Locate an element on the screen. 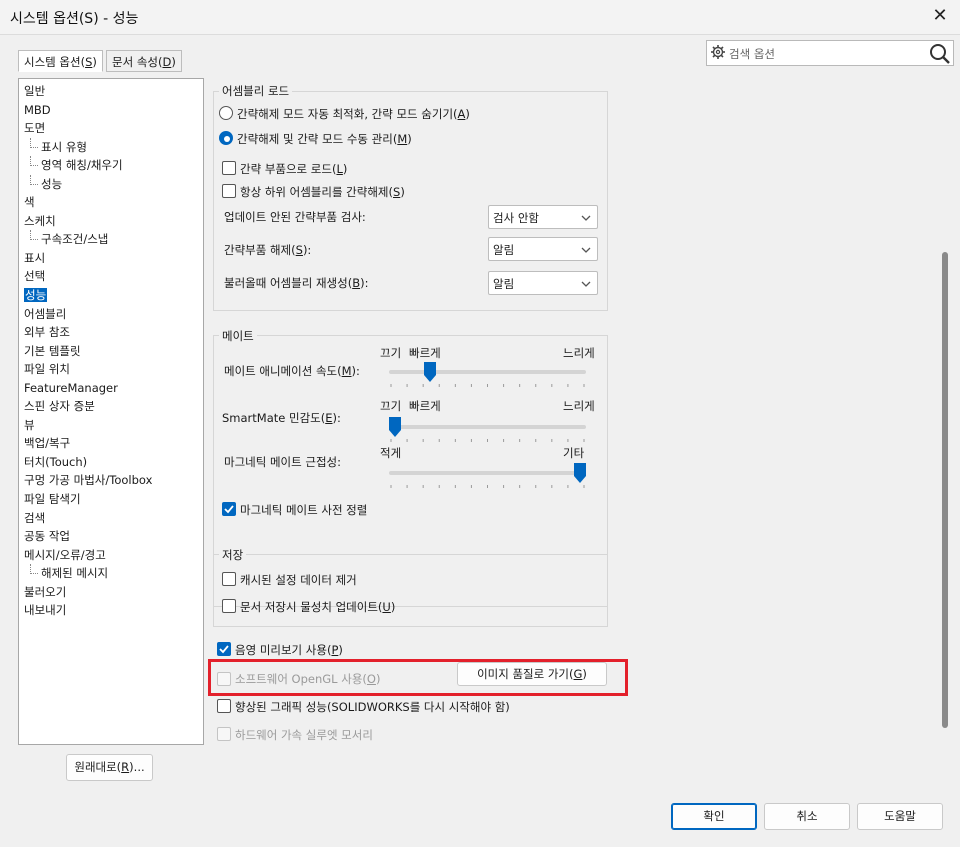  radio-manual-manage-label: 간략해제 및 간략 모드 수동 관리(M) is located at coordinates (324, 139).